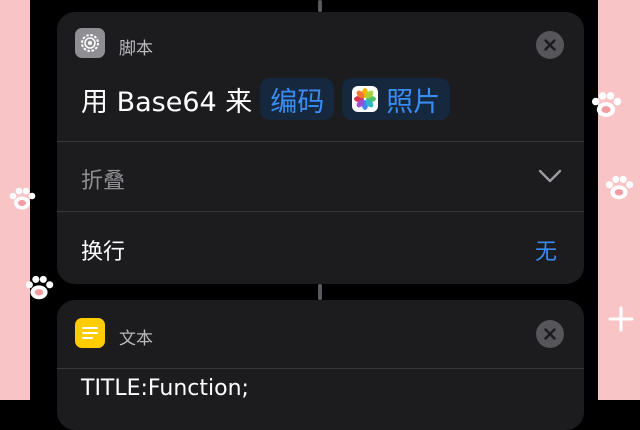 This screenshot has width=640, height=430. I want to click on photos-icon, so click(365, 99).